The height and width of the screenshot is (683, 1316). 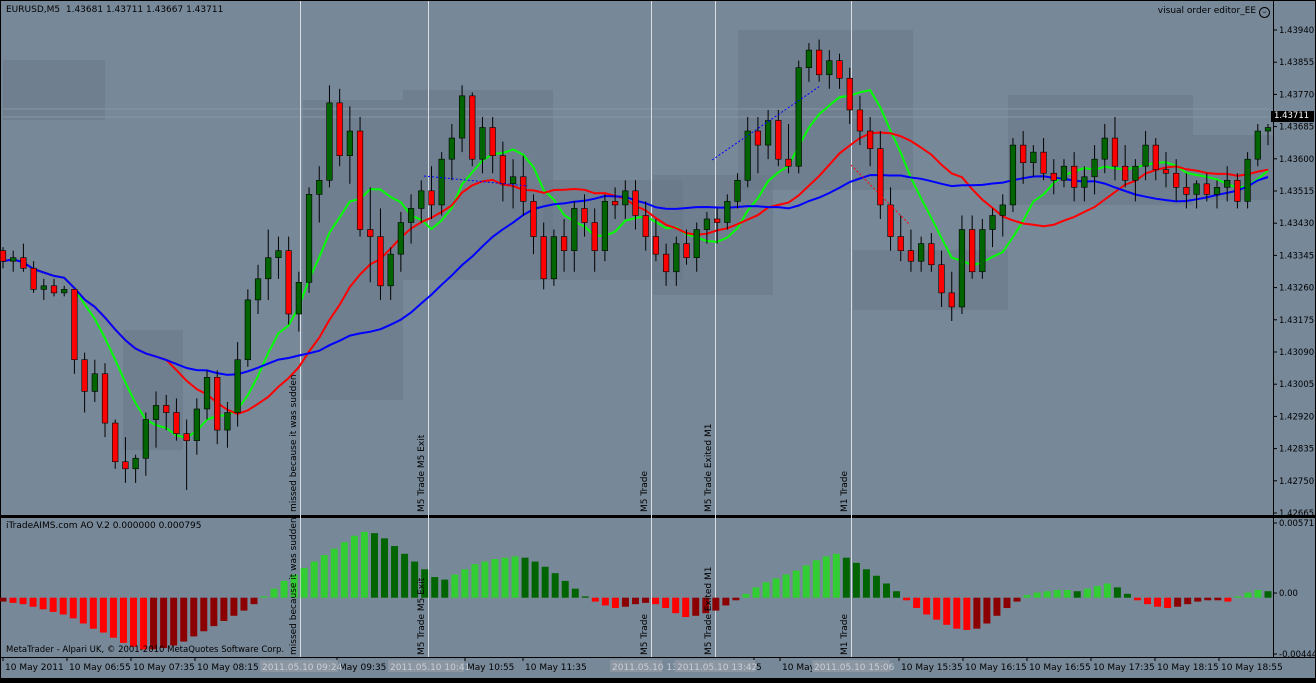 I want to click on price-tick-label: 1.42750, so click(x=1296, y=482).